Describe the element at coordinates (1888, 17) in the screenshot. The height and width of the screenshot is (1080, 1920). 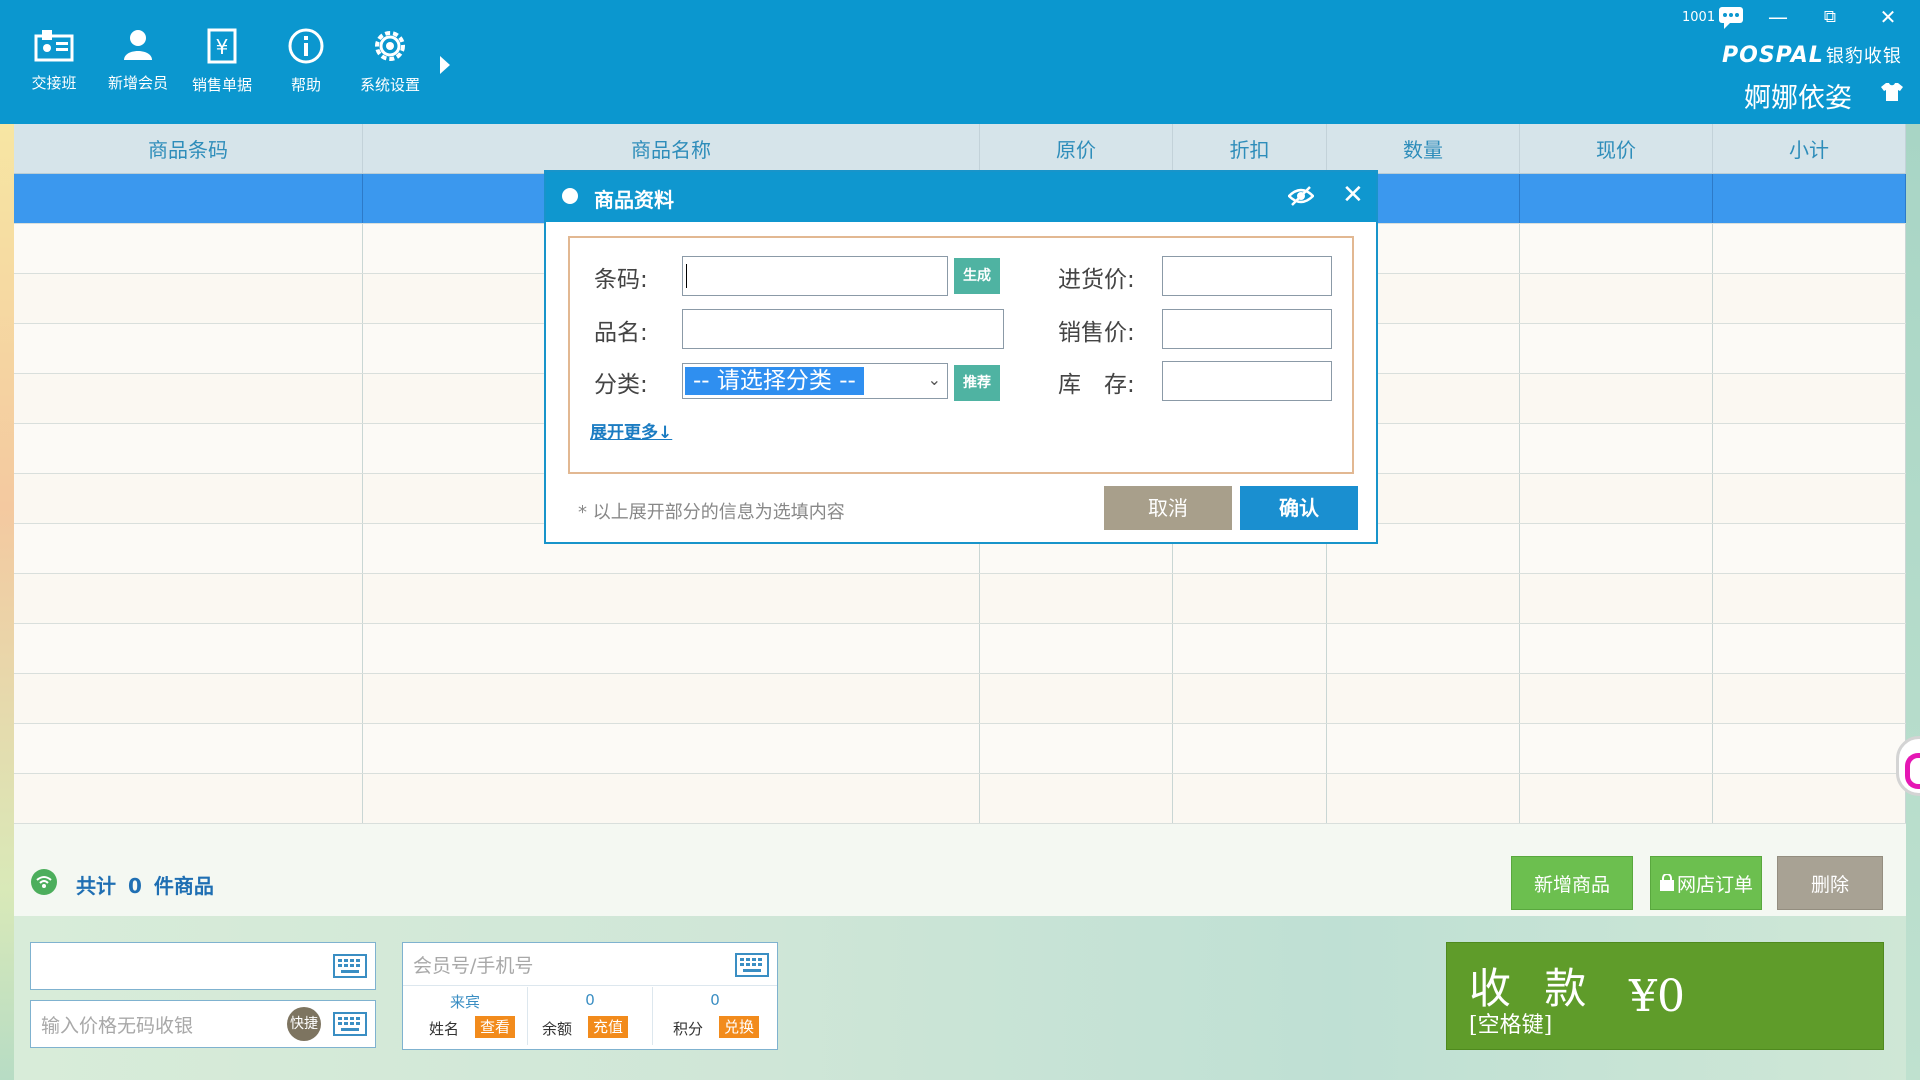
I see `close-window-button: ✕` at that location.